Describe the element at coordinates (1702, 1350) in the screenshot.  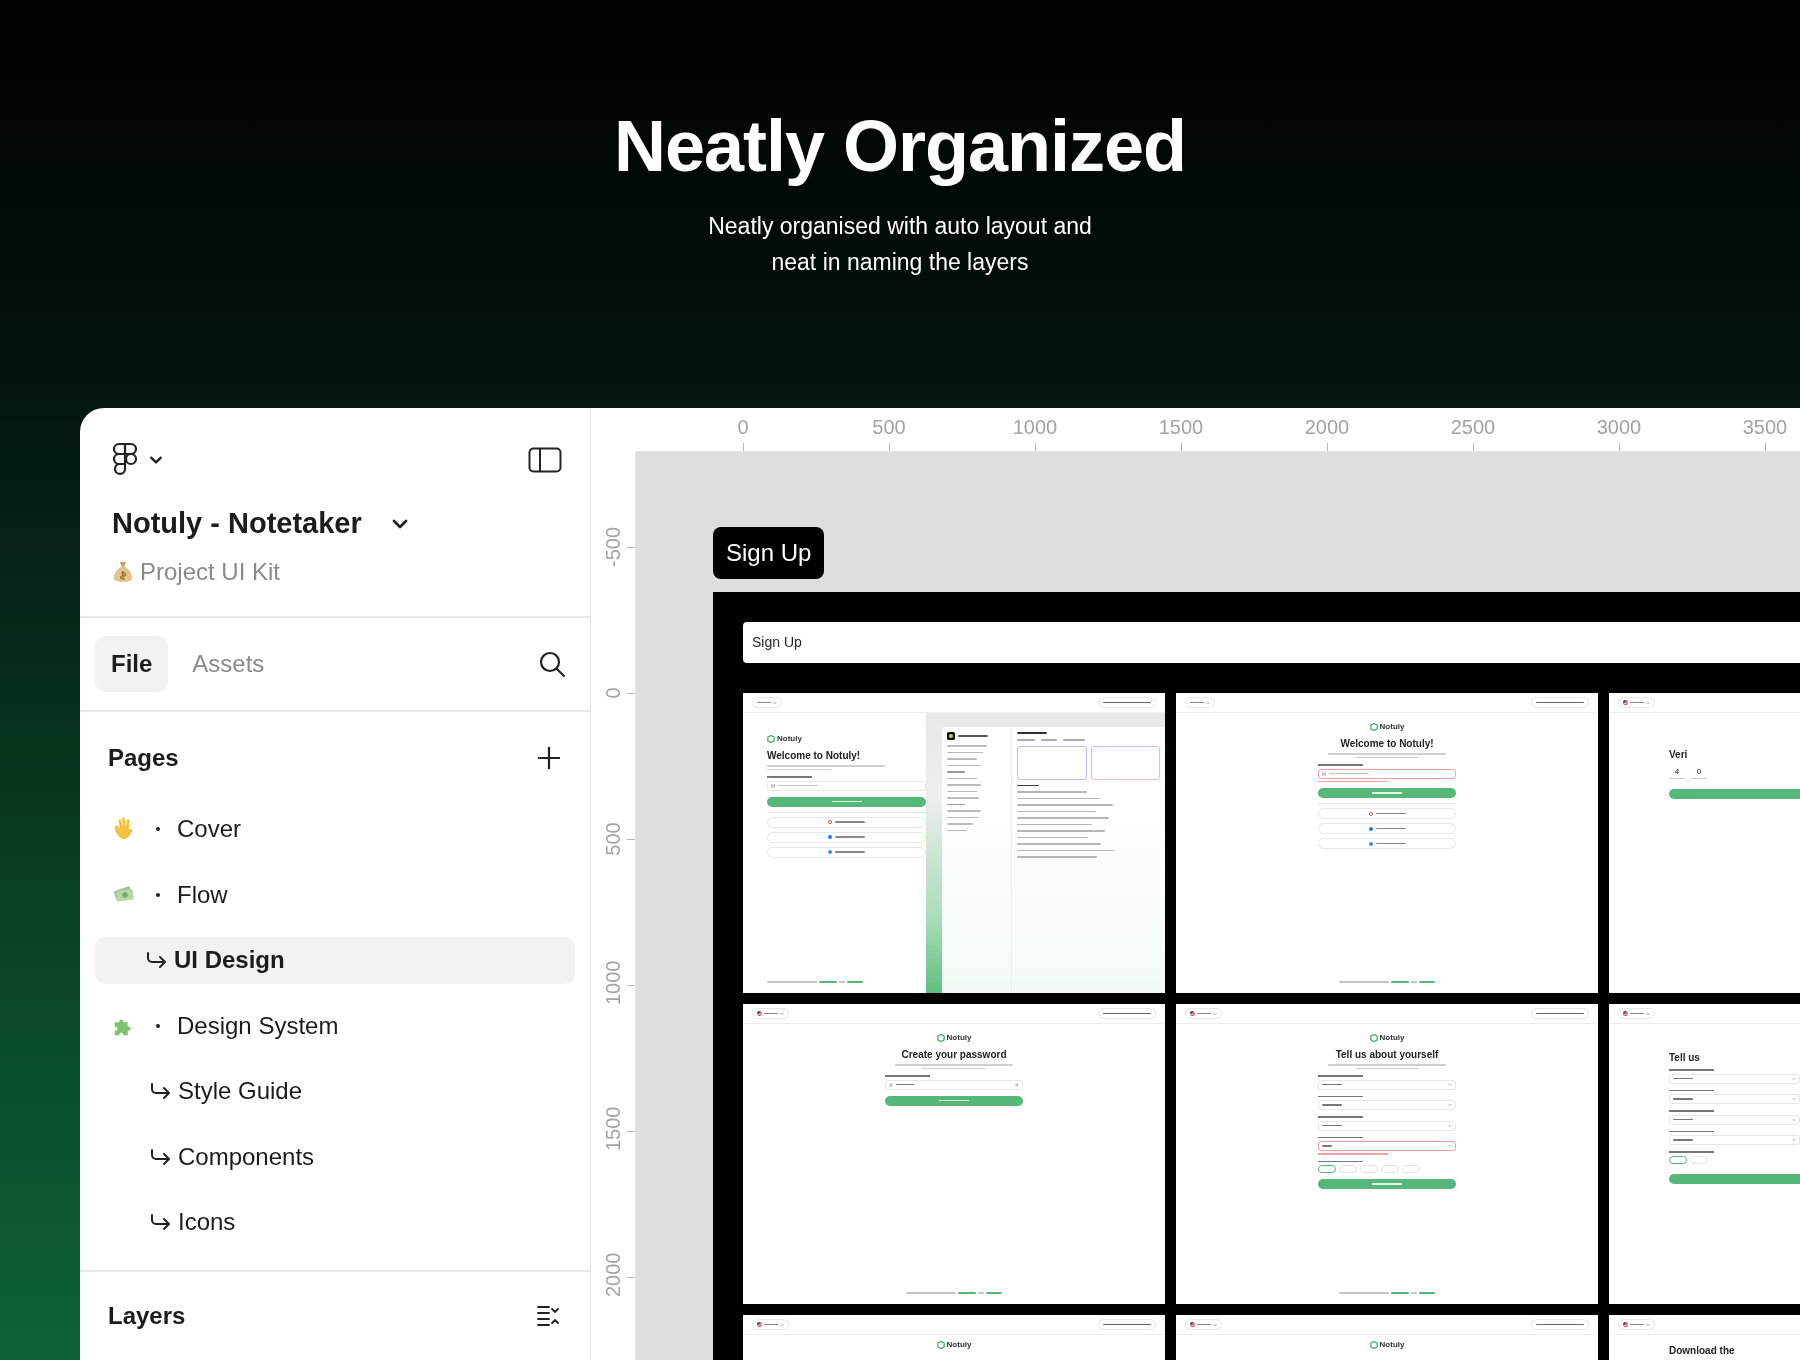
I see `screen-heading: Download the` at that location.